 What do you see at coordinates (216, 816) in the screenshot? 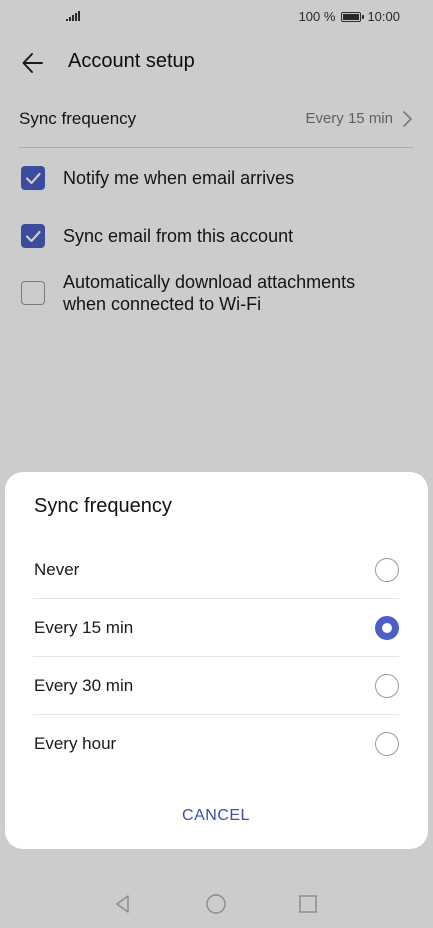
I see `cancel-button: CANCEL` at bounding box center [216, 816].